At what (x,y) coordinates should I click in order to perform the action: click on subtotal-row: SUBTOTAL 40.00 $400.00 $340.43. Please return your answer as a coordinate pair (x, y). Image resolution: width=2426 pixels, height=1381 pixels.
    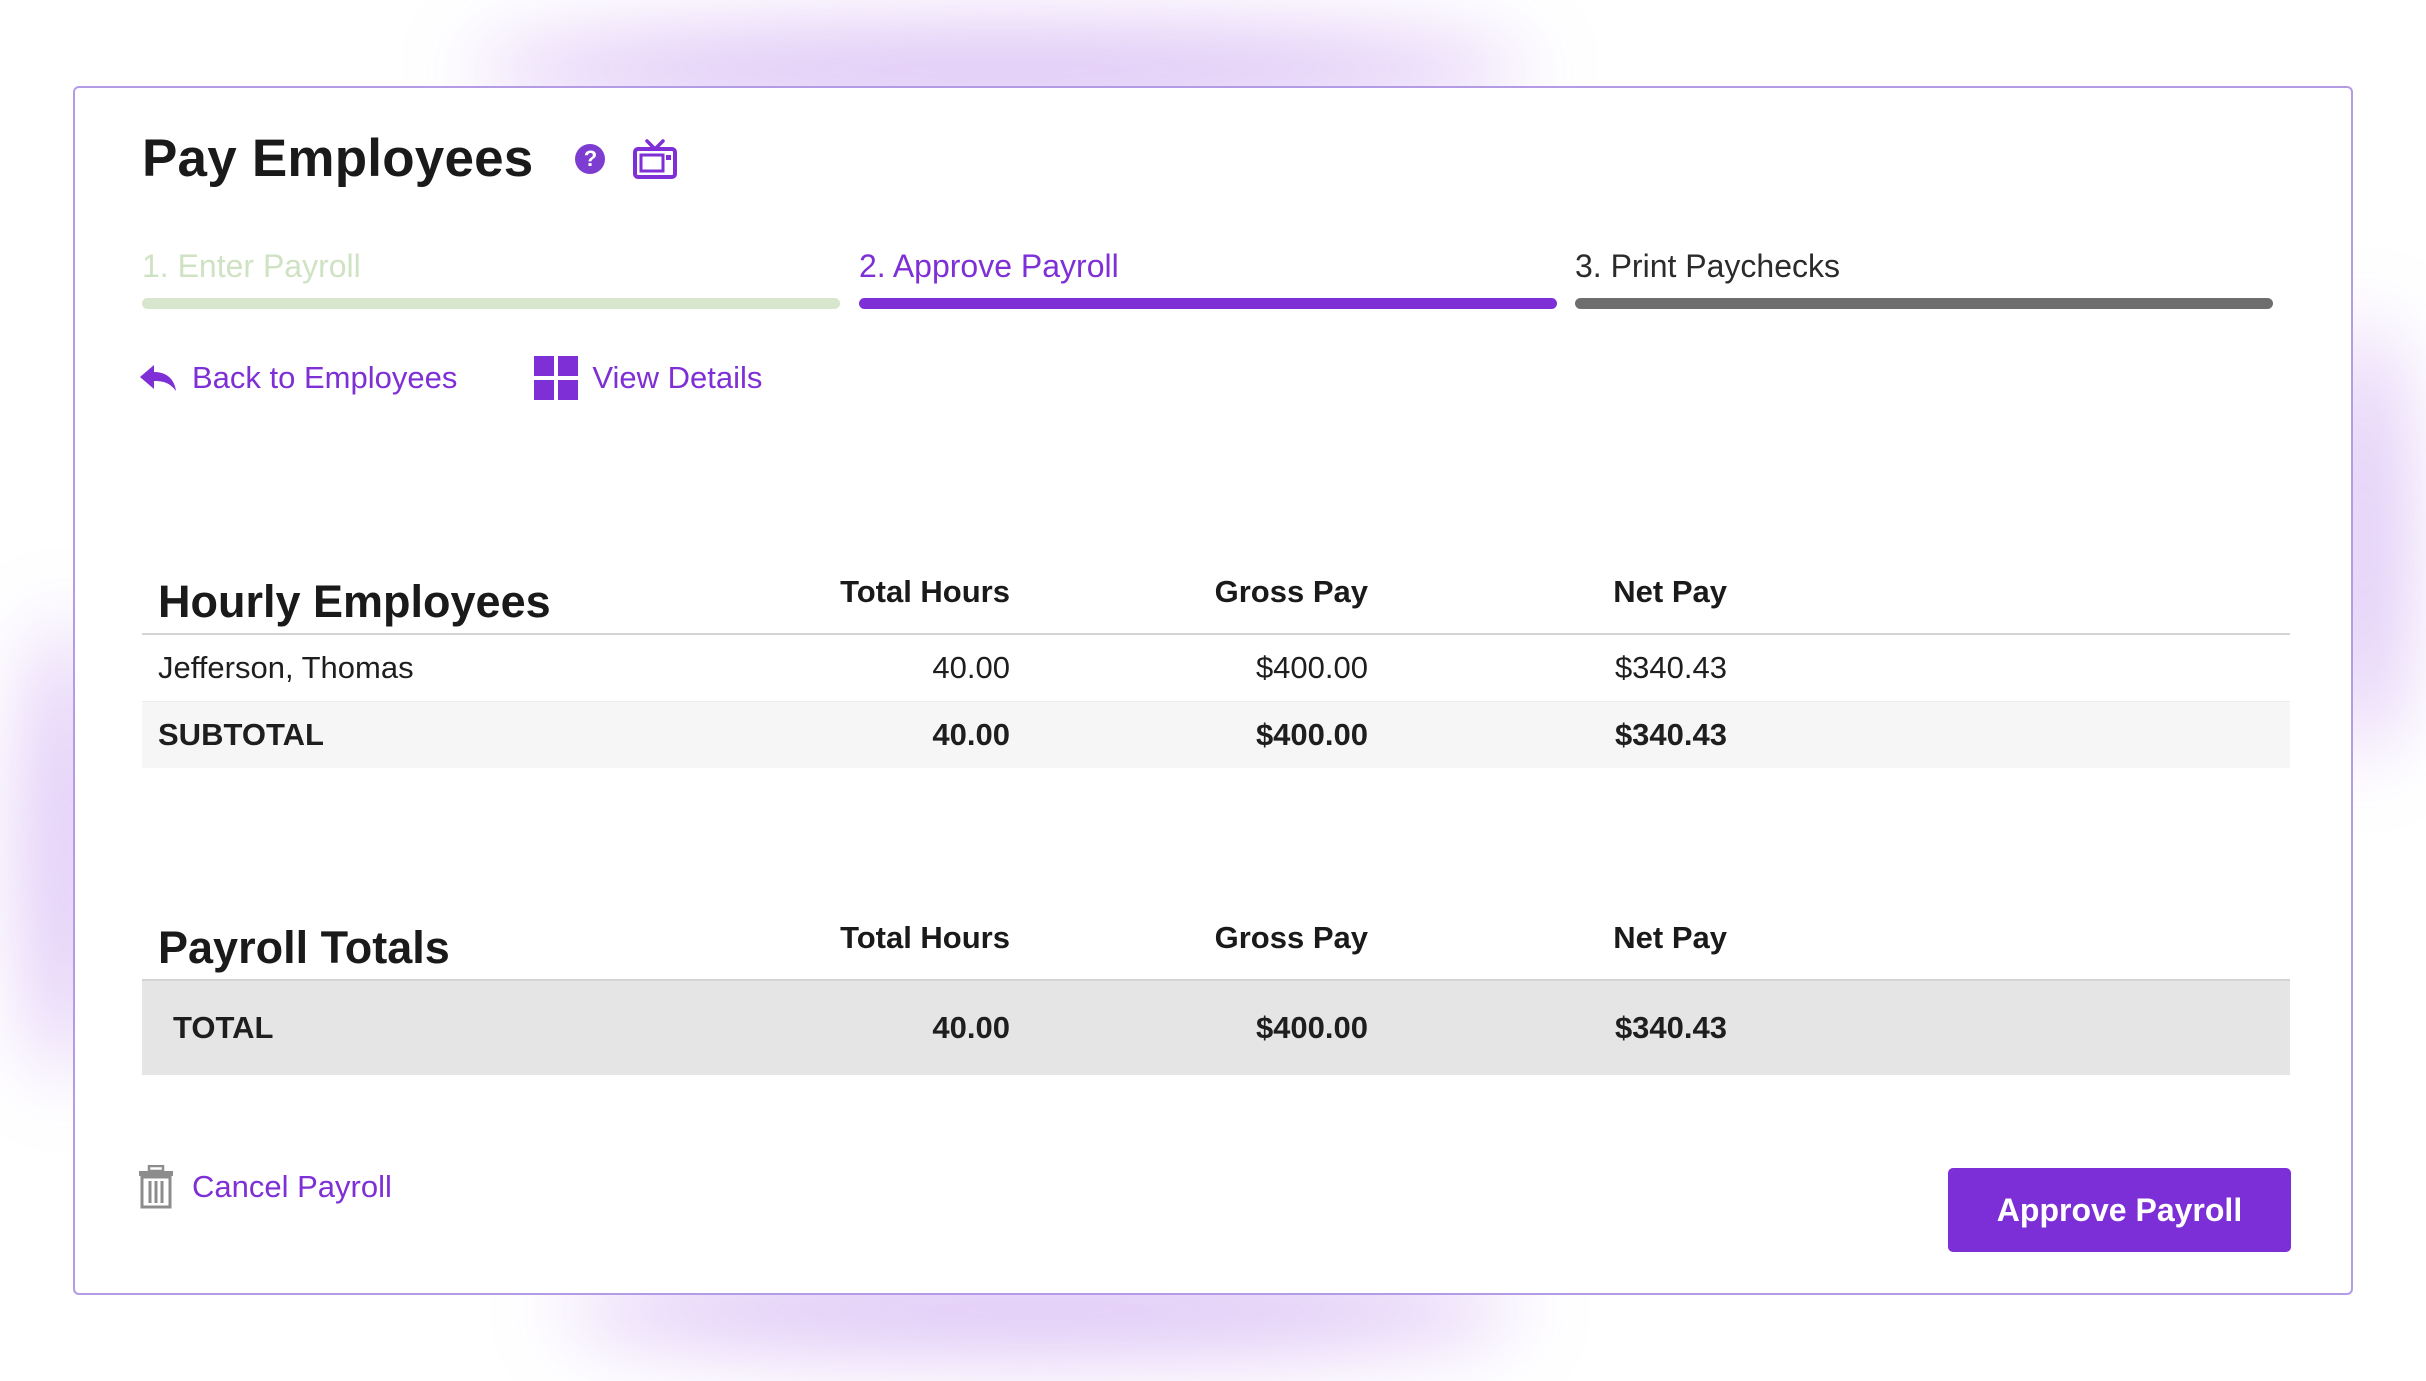
    Looking at the image, I should click on (1216, 735).